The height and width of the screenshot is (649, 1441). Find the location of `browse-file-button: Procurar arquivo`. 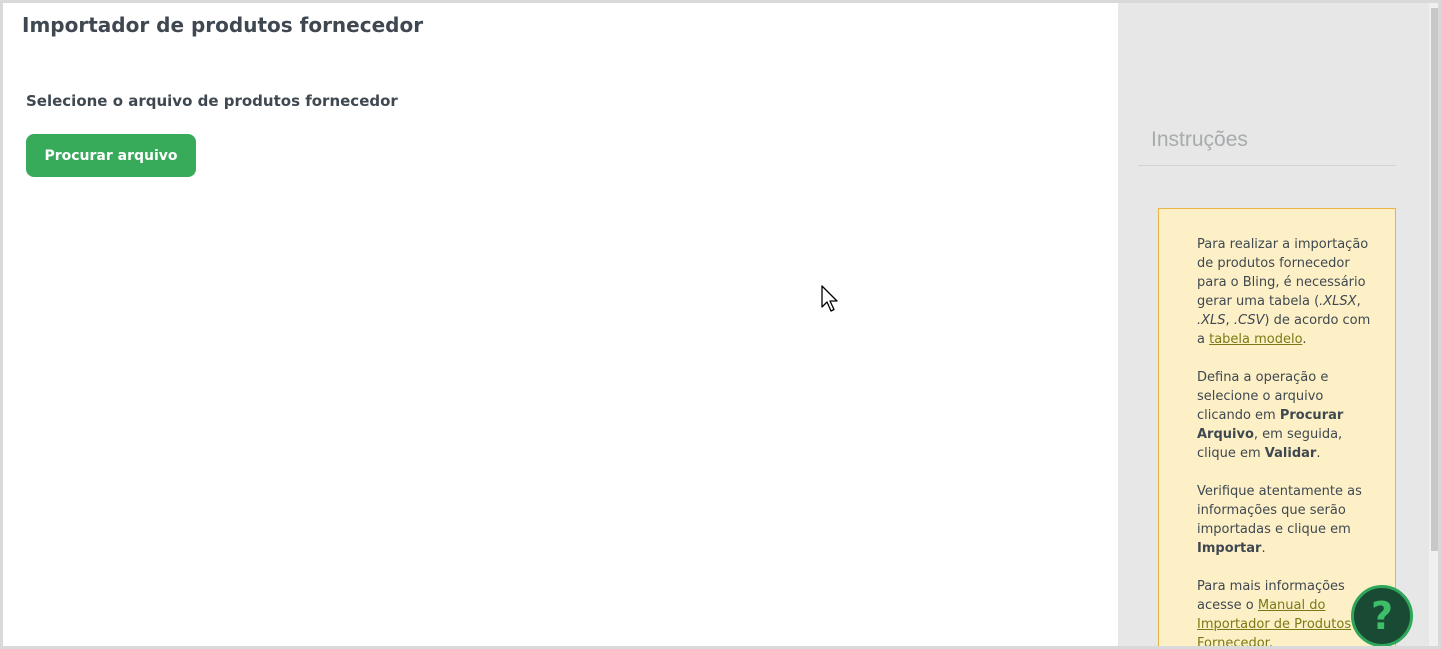

browse-file-button: Procurar arquivo is located at coordinates (111, 155).